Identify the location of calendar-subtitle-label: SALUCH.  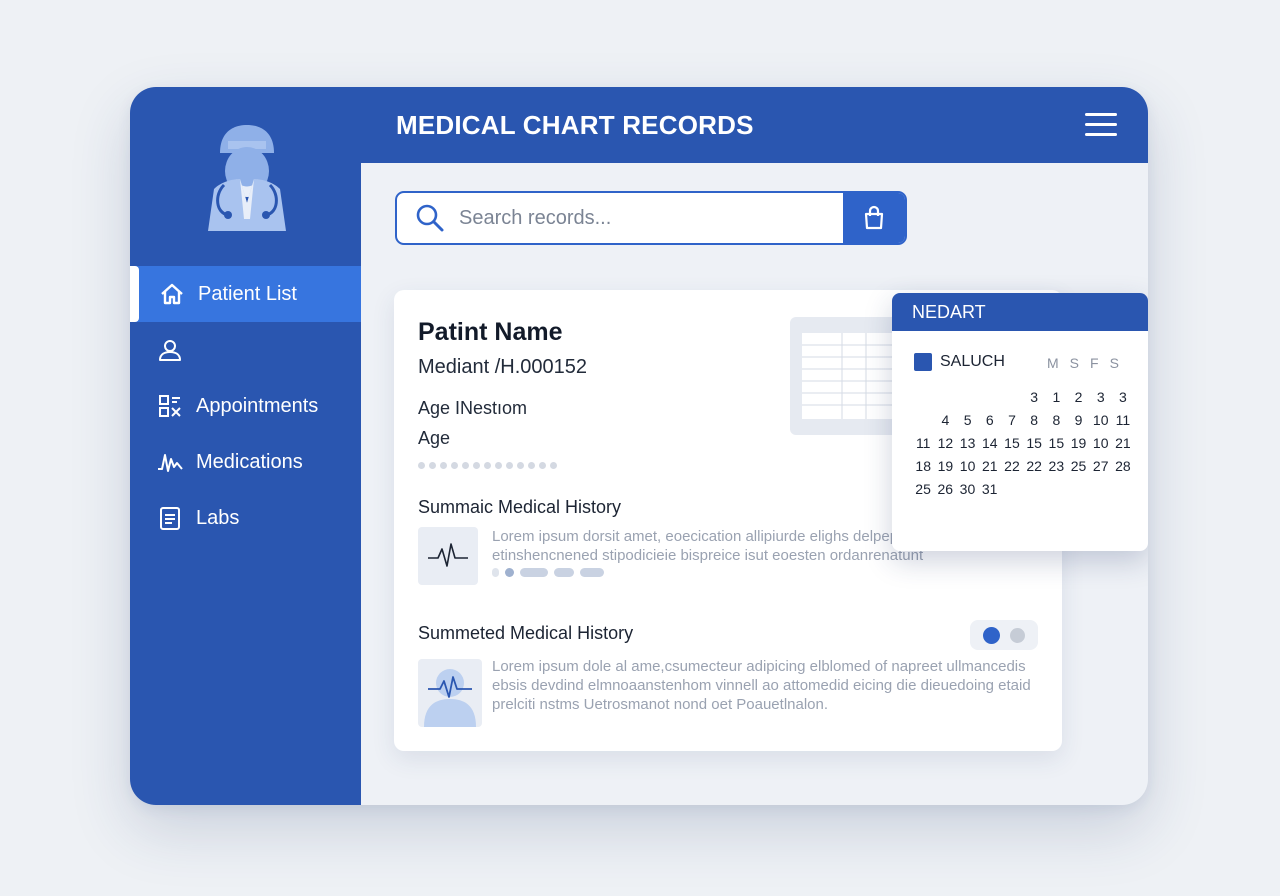
(972, 361).